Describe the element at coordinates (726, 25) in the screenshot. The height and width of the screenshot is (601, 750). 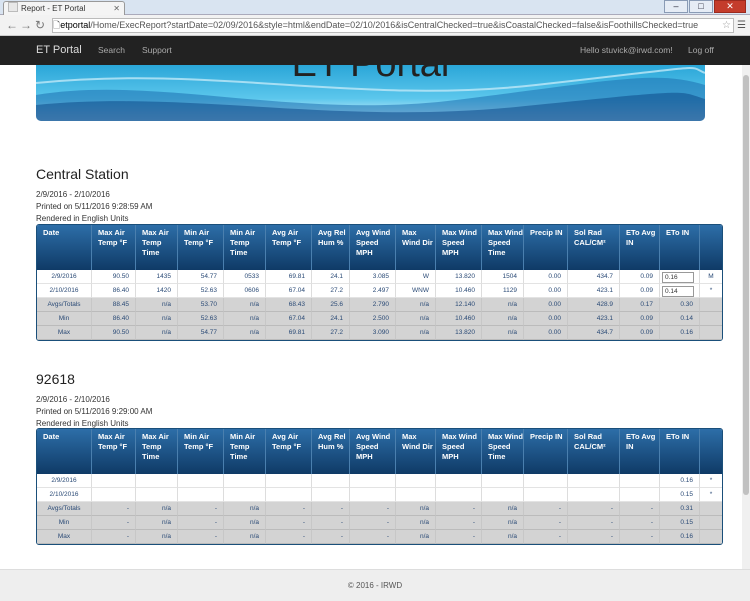
I see `bookmark-star-icon: ☆` at that location.